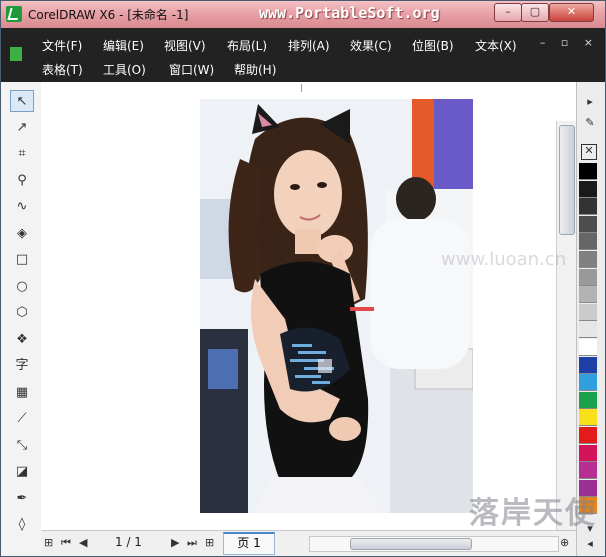  Describe the element at coordinates (22, 393) in the screenshot. I see `table-tool-icon: ▦` at that location.